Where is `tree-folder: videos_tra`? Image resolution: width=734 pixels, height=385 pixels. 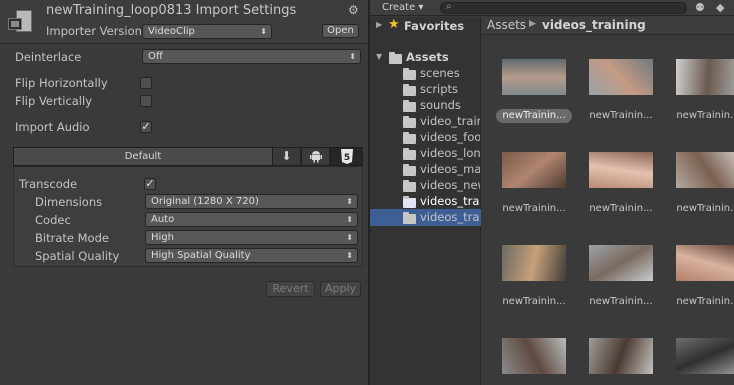 tree-folder: videos_tra is located at coordinates (450, 217).